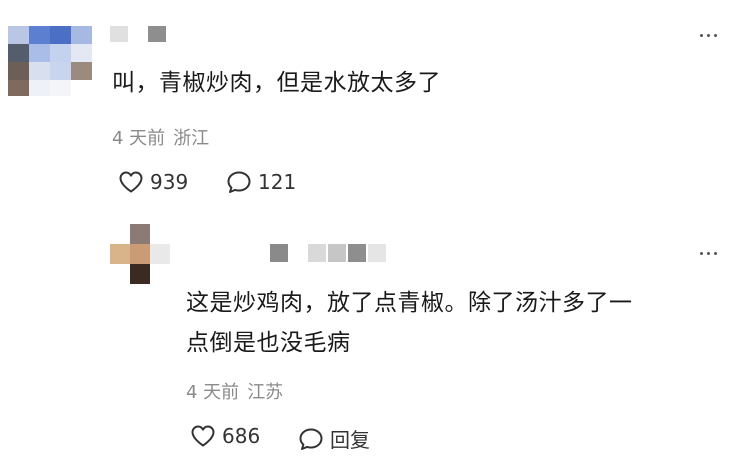  I want to click on comment-location: 浙江, so click(191, 138).